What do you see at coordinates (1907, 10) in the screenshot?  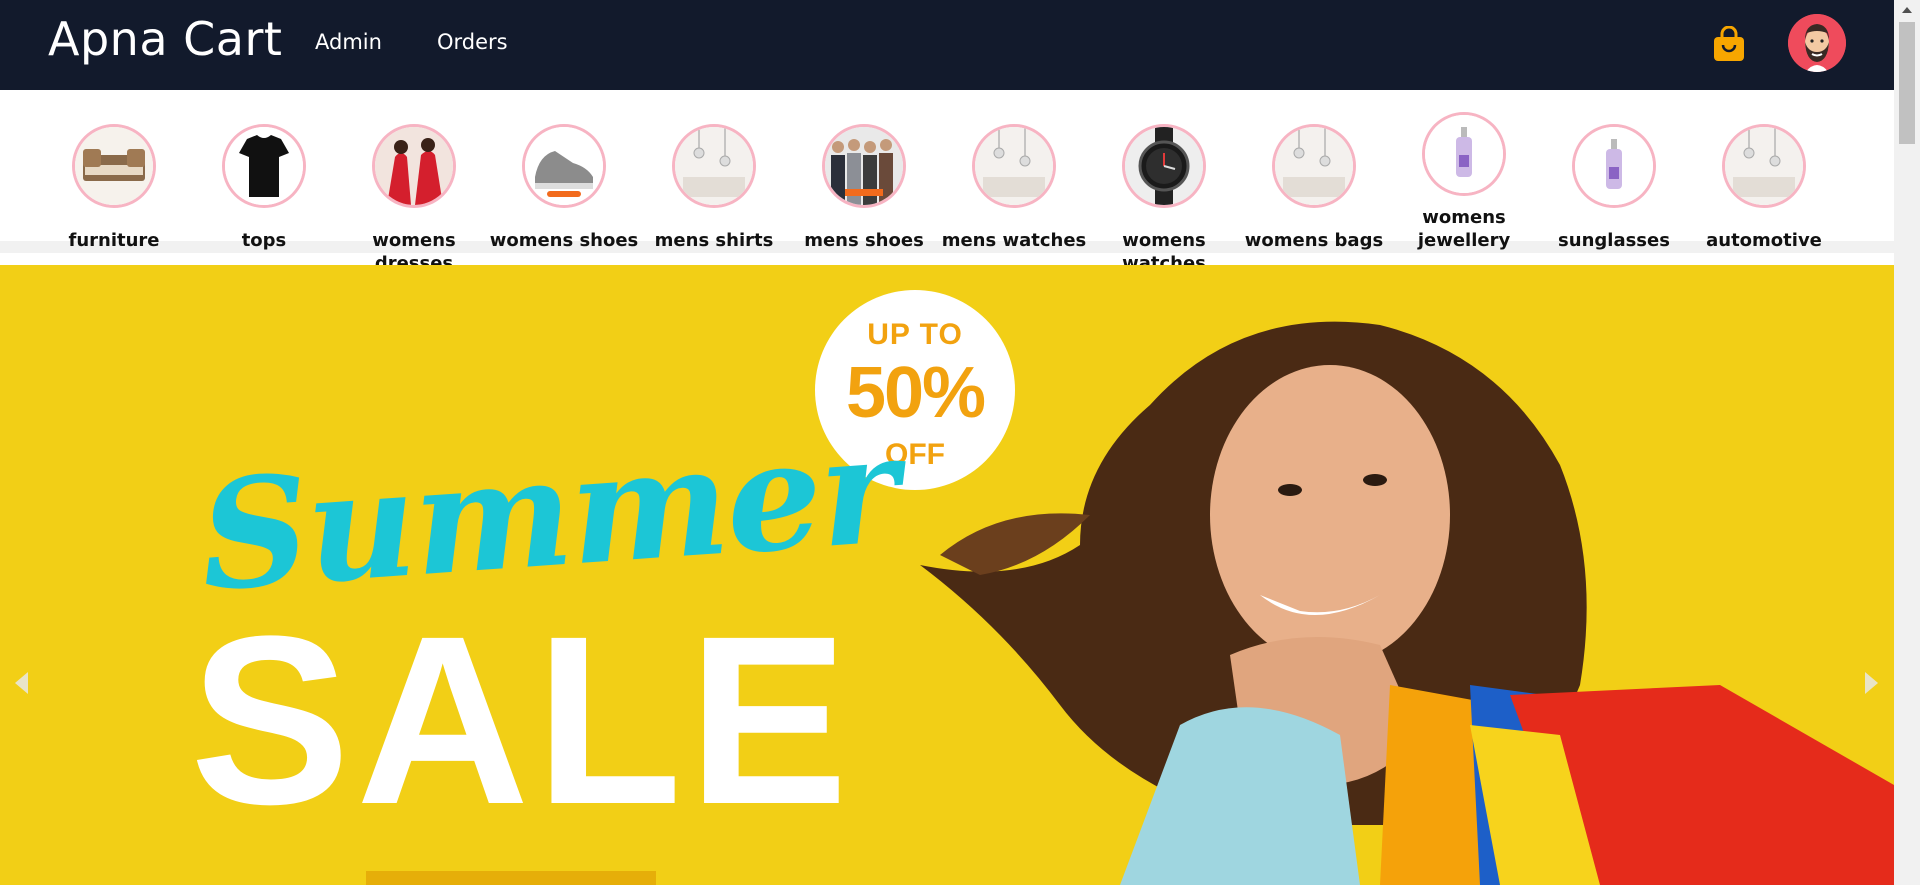 I see `scroll-up-icon` at bounding box center [1907, 10].